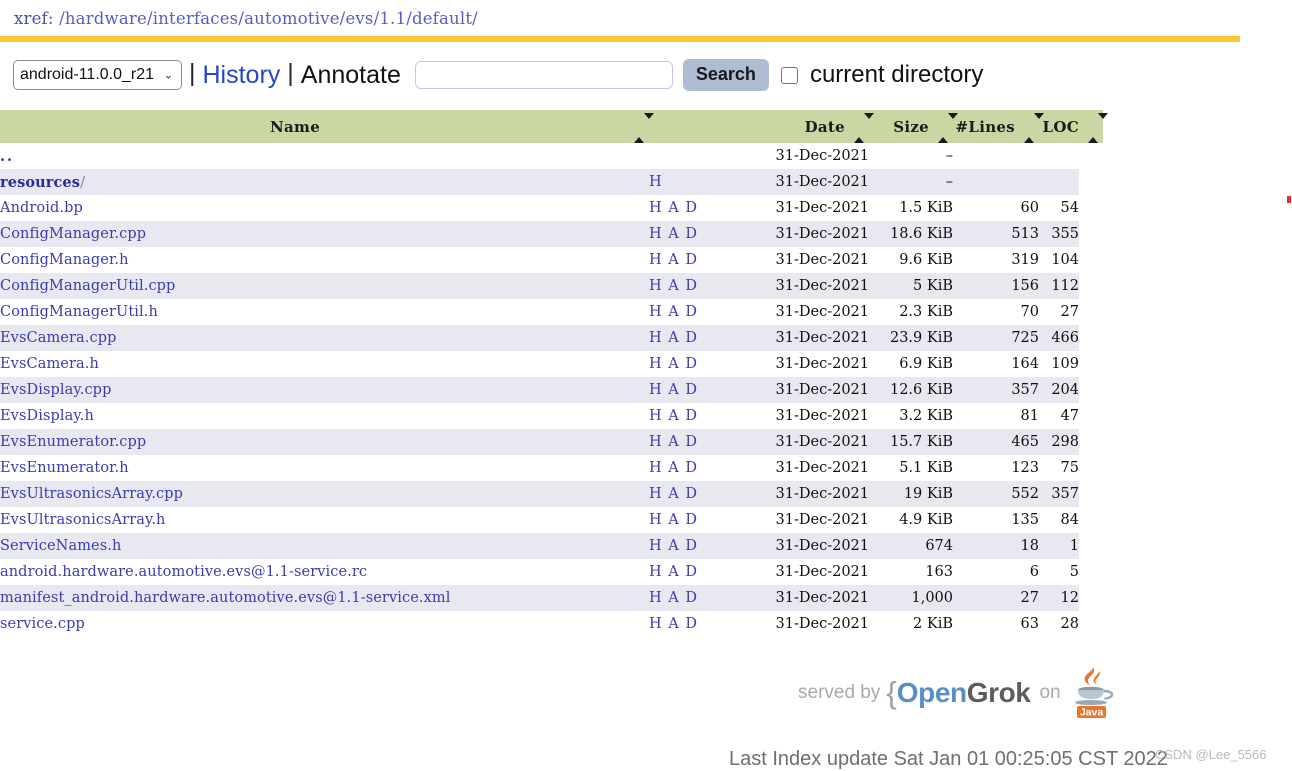 Image resolution: width=1292 pixels, height=771 pixels. I want to click on cell-lines: 725, so click(1025, 338).